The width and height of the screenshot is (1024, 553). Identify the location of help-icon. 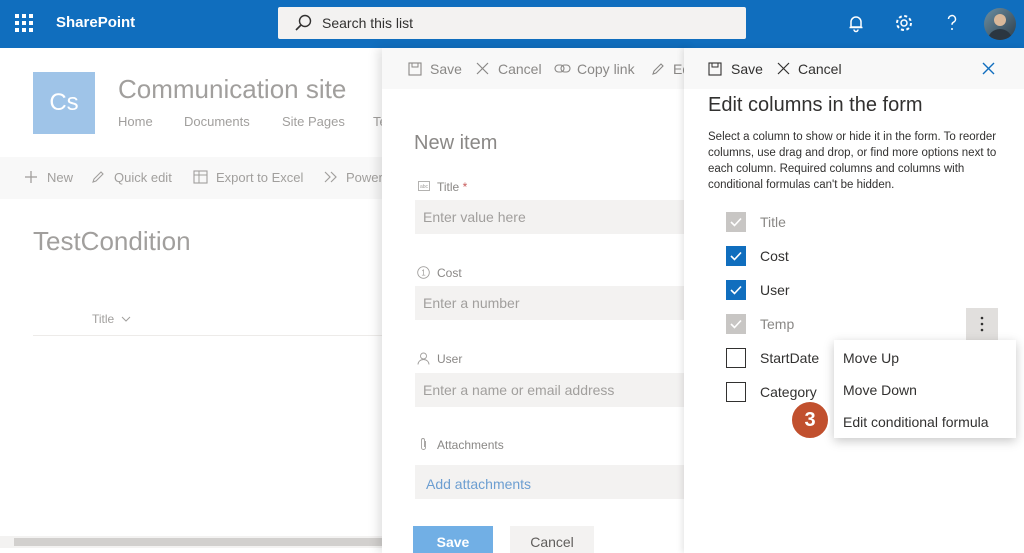
(952, 23).